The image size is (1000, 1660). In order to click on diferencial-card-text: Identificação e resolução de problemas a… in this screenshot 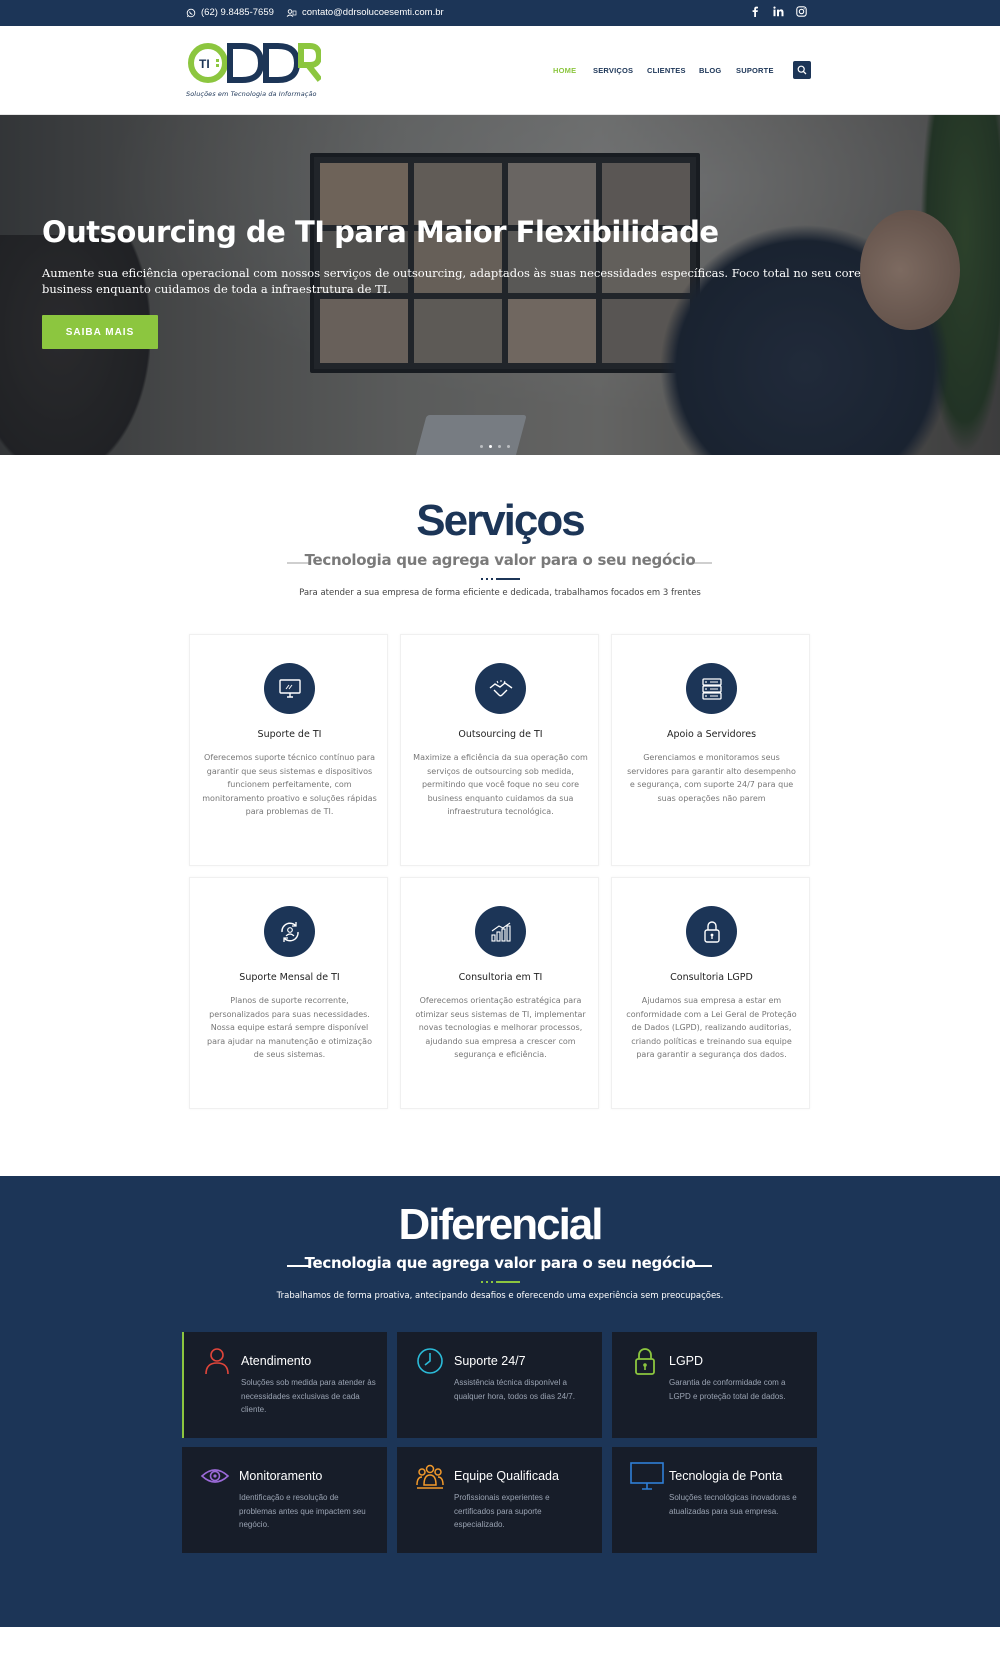, I will do `click(302, 1511)`.